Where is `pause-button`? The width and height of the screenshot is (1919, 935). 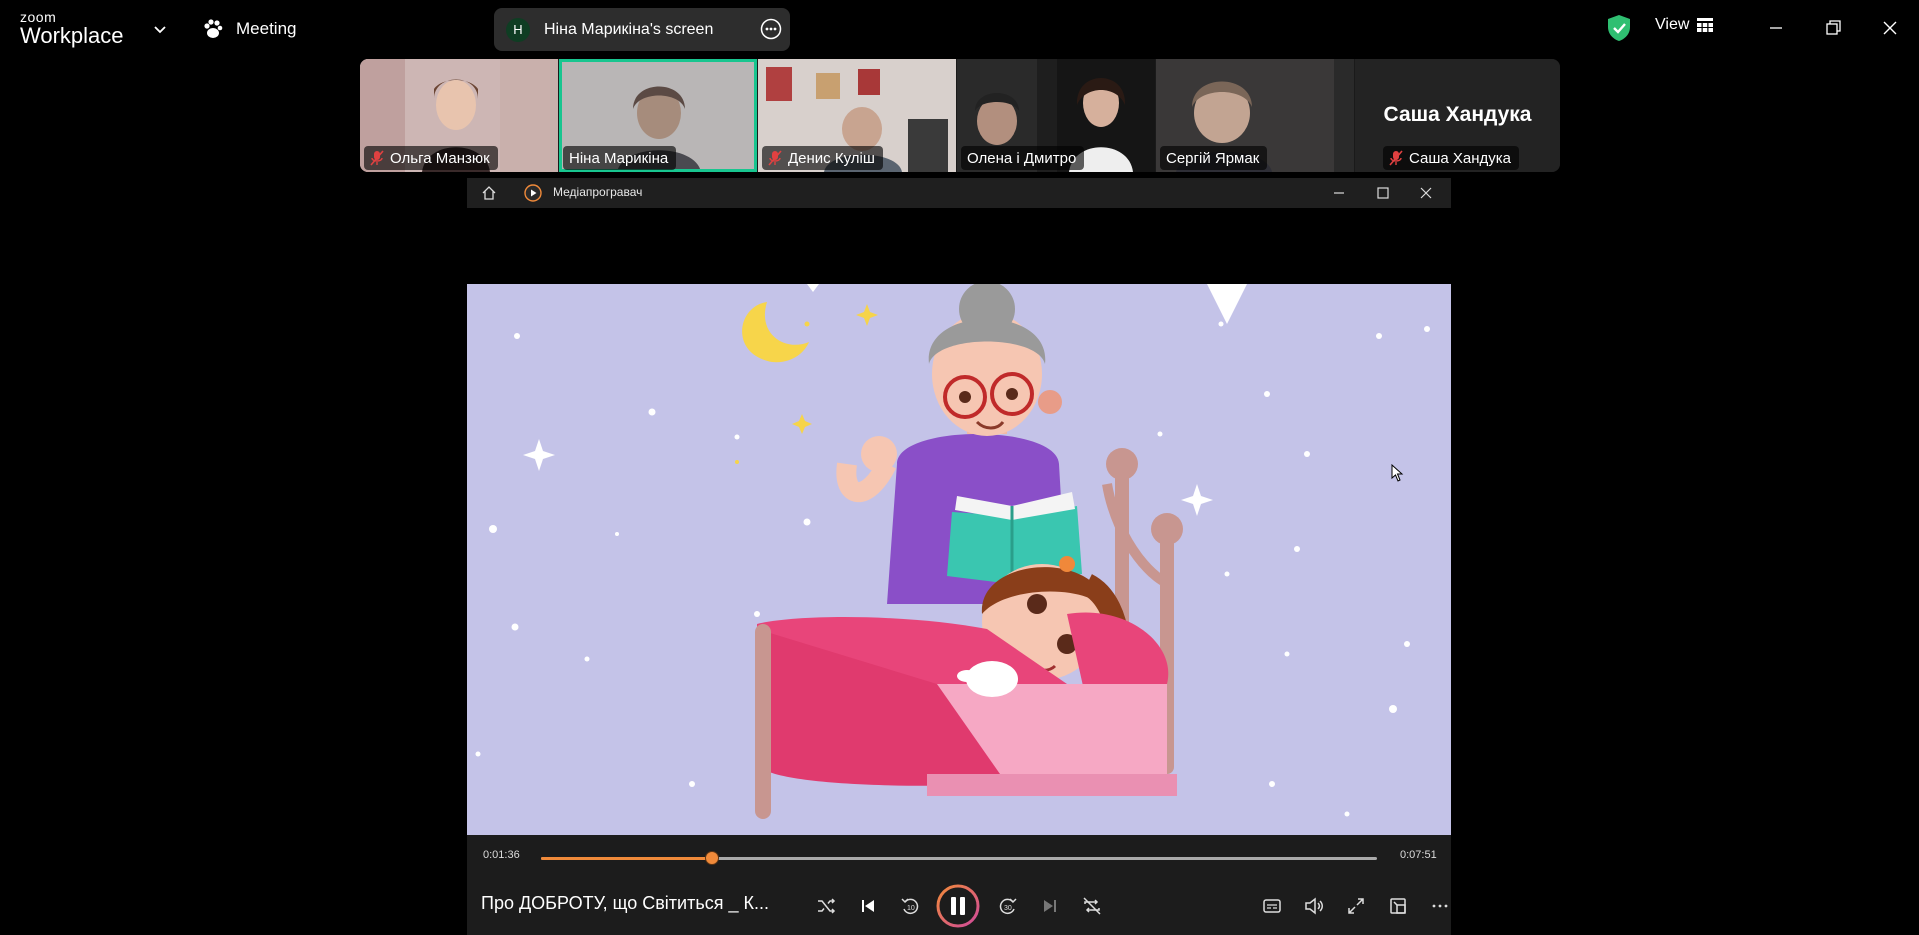
pause-button is located at coordinates (958, 906).